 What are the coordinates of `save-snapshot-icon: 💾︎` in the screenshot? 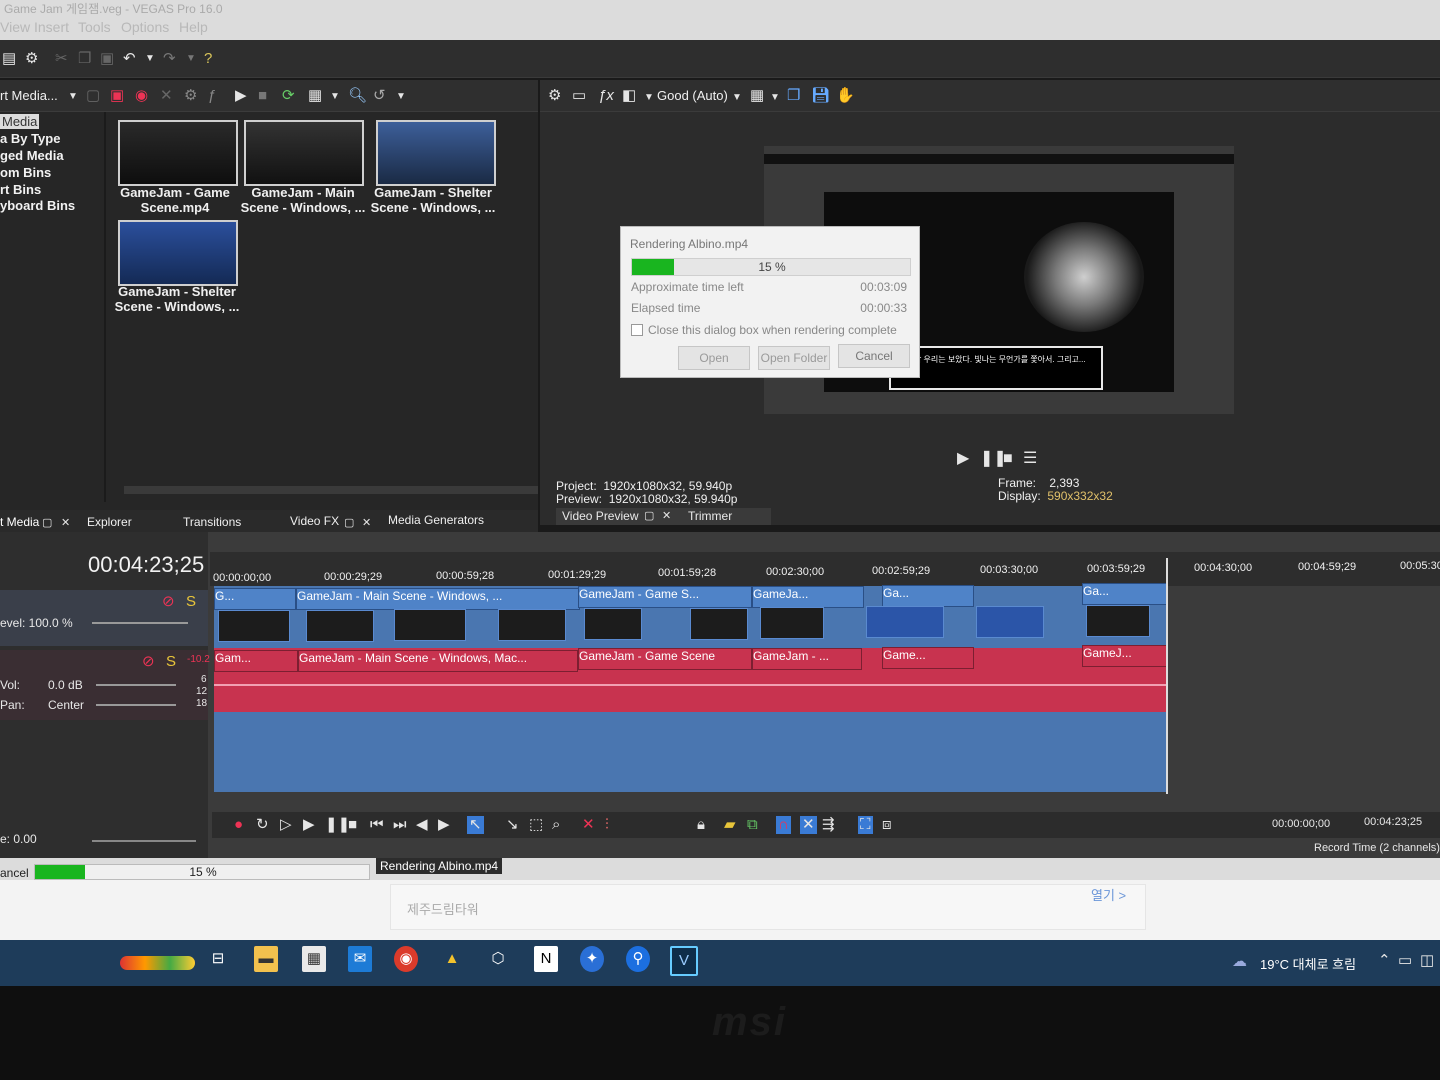 It's located at (820, 96).